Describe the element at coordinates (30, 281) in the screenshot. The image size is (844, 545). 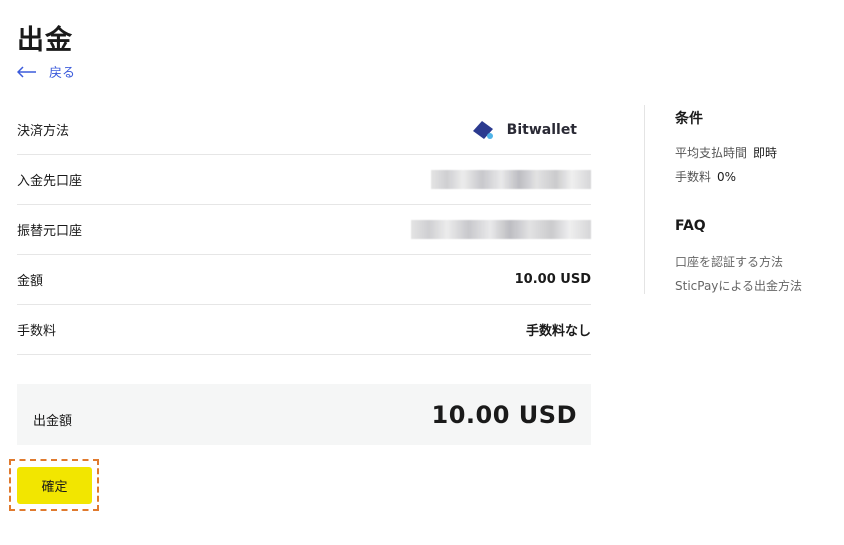
I see `amount-label: 金額` at that location.